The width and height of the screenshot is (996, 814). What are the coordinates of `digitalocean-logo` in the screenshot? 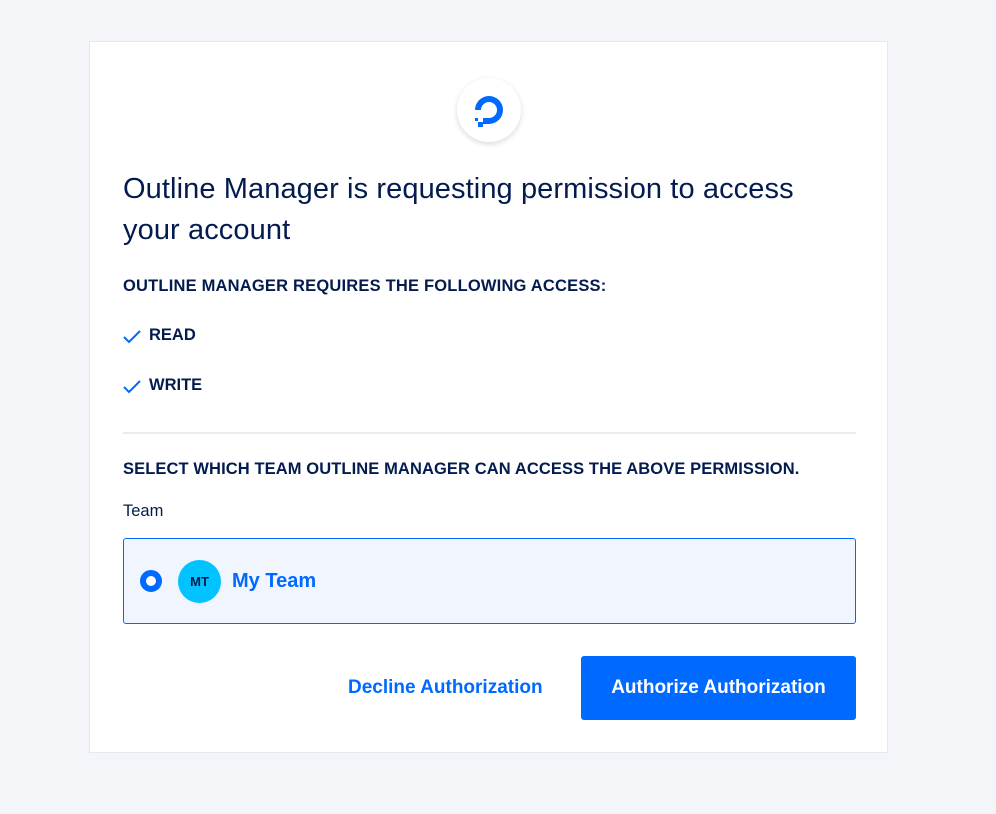 It's located at (489, 110).